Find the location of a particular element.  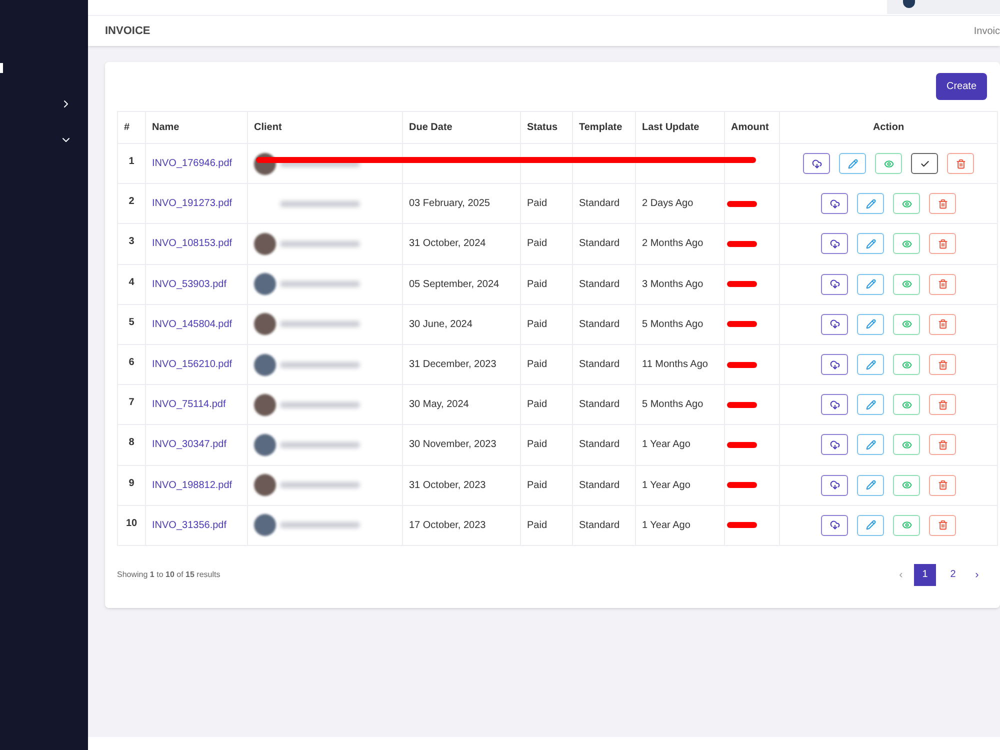

row-index: 10 is located at coordinates (132, 525).